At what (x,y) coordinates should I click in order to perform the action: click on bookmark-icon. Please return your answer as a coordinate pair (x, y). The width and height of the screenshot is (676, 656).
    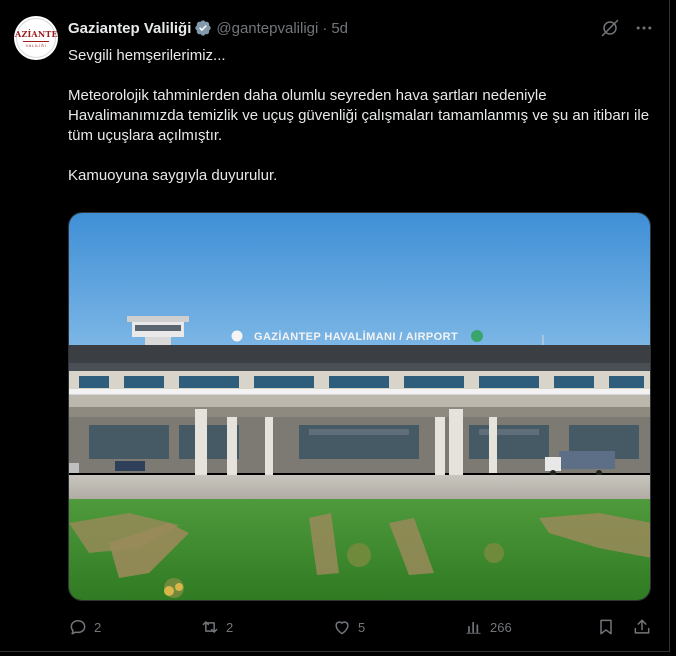
    Looking at the image, I should click on (606, 627).